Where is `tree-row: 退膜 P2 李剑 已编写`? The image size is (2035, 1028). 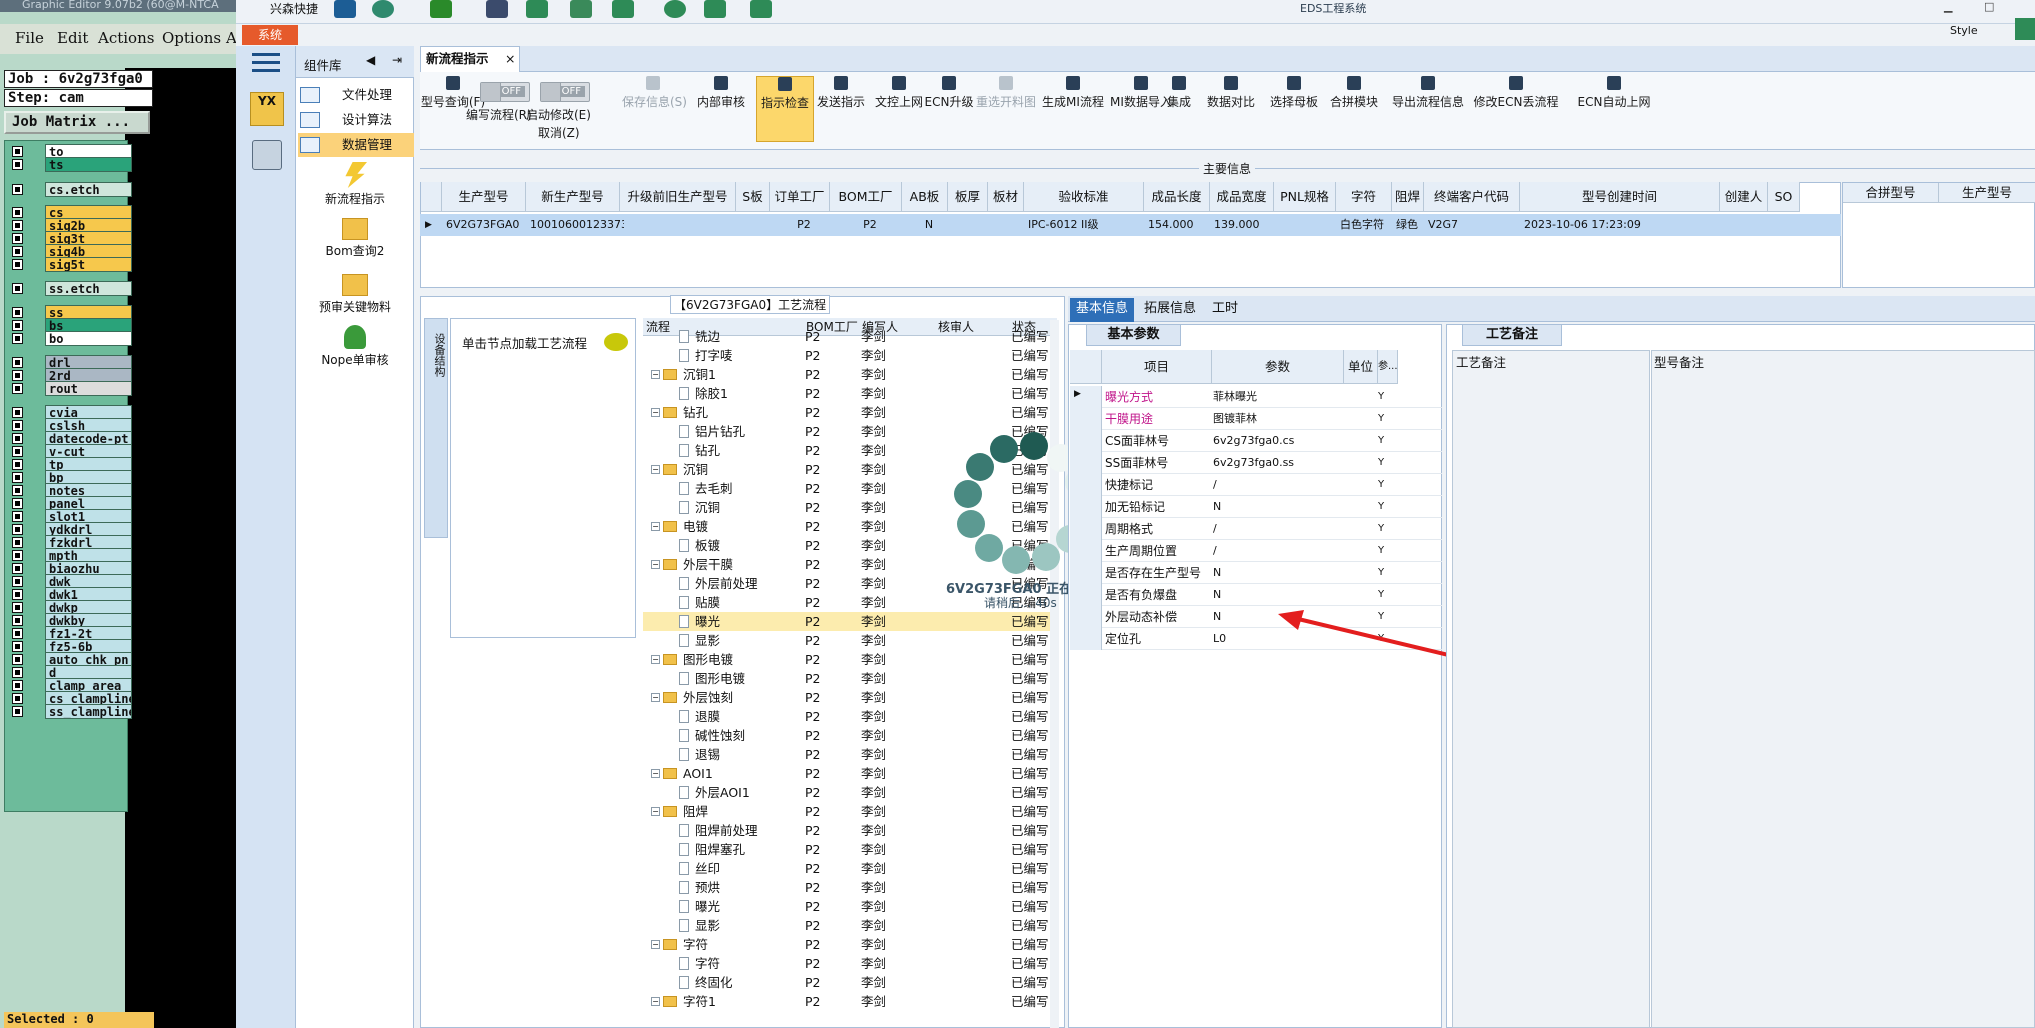 tree-row: 退膜 P2 李剑 已编写 is located at coordinates (851, 716).